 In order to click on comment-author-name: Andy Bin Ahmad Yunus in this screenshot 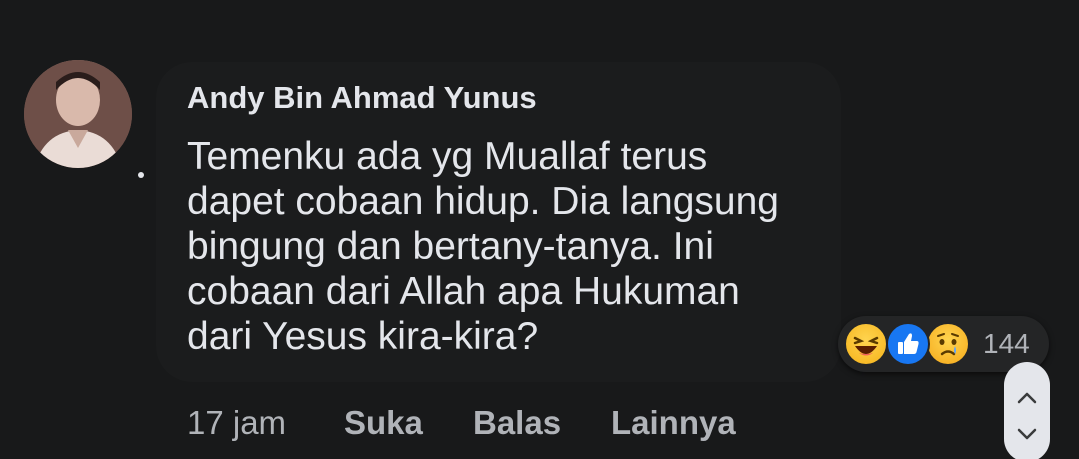, I will do `click(362, 98)`.